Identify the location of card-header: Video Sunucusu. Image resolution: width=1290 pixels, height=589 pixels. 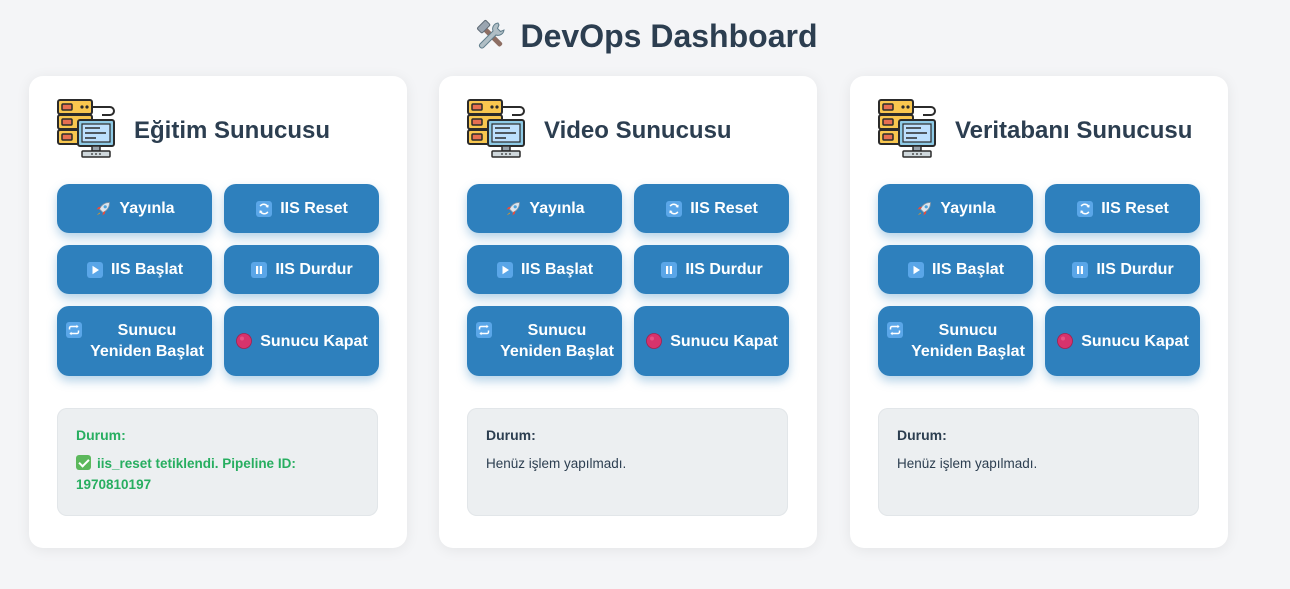
(636, 130).